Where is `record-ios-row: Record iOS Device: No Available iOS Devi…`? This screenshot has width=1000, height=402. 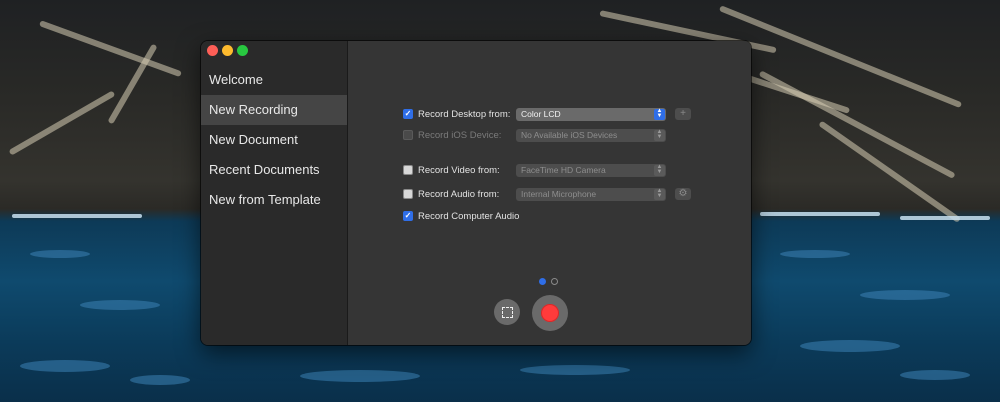 record-ios-row: Record iOS Device: No Available iOS Devi… is located at coordinates (534, 135).